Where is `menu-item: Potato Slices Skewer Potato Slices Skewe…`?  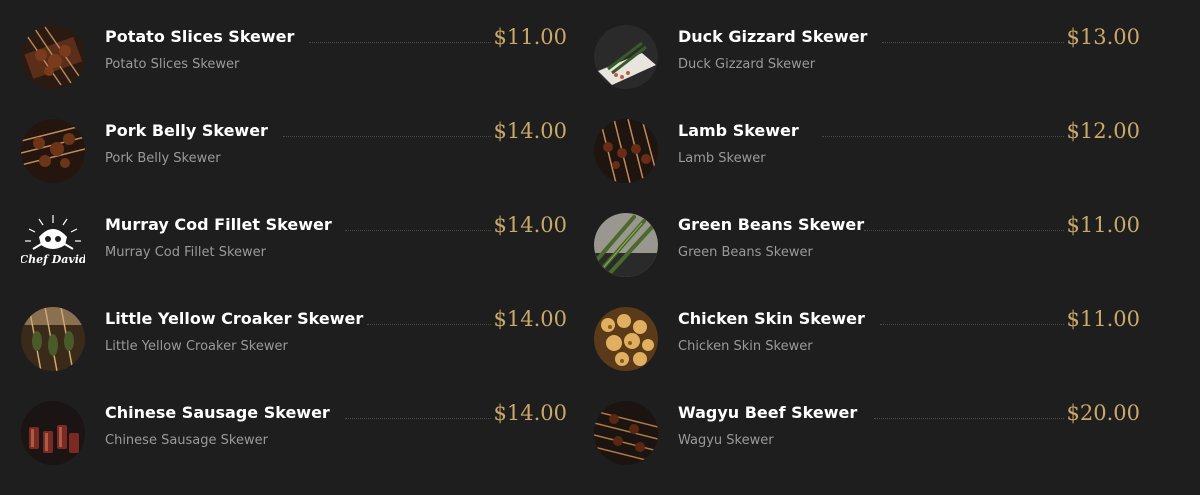
menu-item: Potato Slices Skewer Potato Slices Skewe… is located at coordinates (294, 72).